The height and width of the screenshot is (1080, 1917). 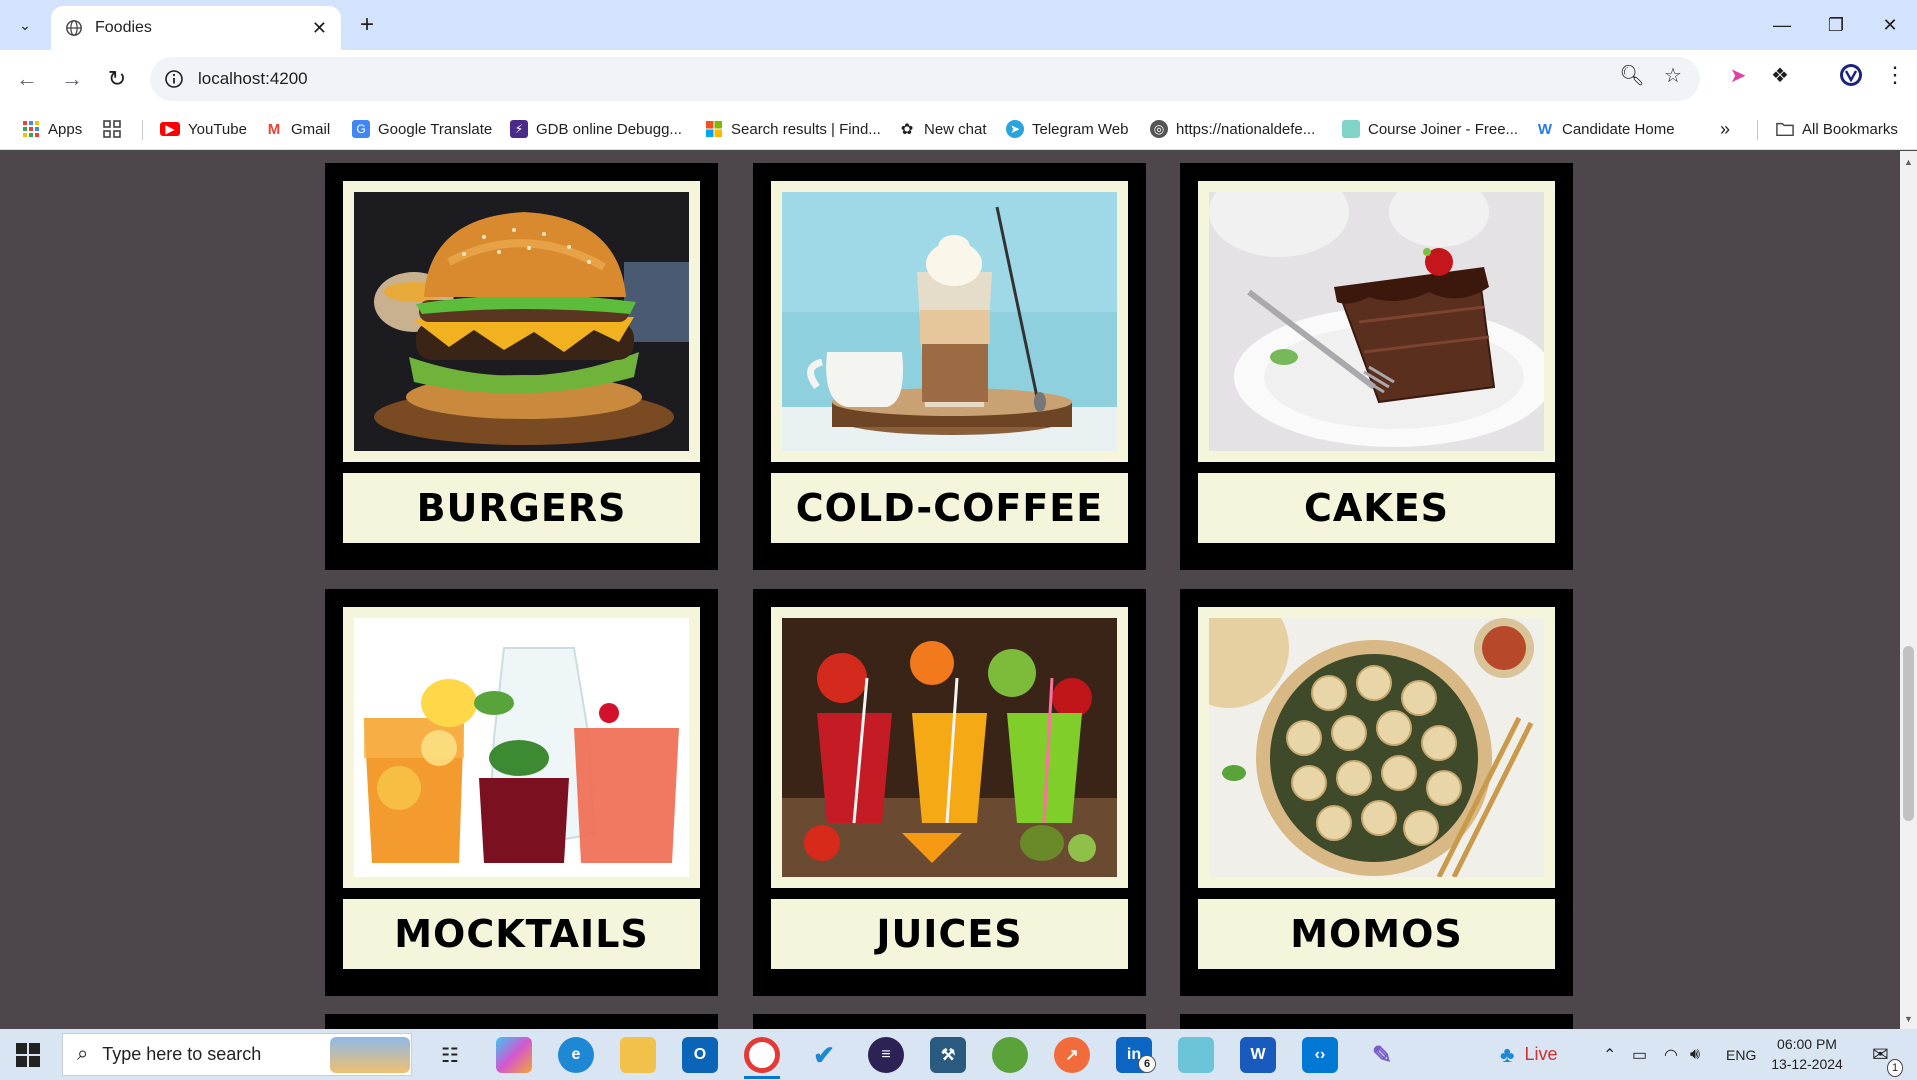 What do you see at coordinates (886, 1055) in the screenshot?
I see `eclipse-icon: ≡` at bounding box center [886, 1055].